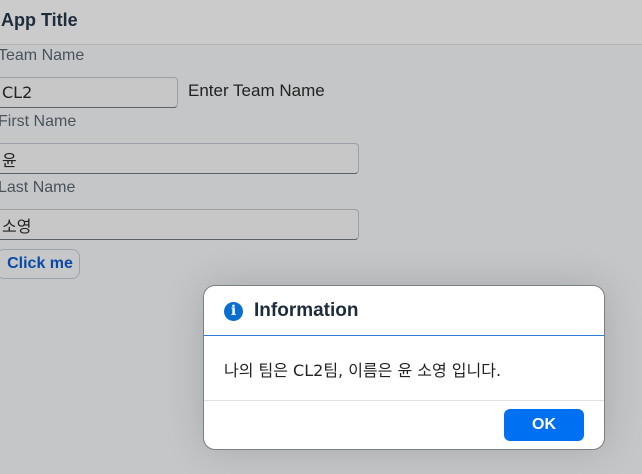  Describe the element at coordinates (321, 22) in the screenshot. I see `app-header: App Title` at that location.